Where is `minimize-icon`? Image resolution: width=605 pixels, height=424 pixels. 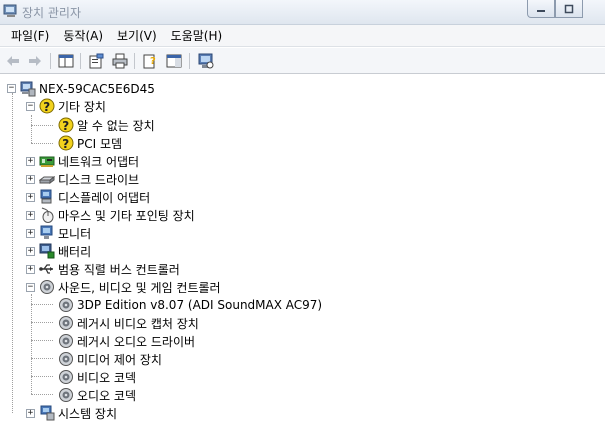 minimize-icon is located at coordinates (541, 10).